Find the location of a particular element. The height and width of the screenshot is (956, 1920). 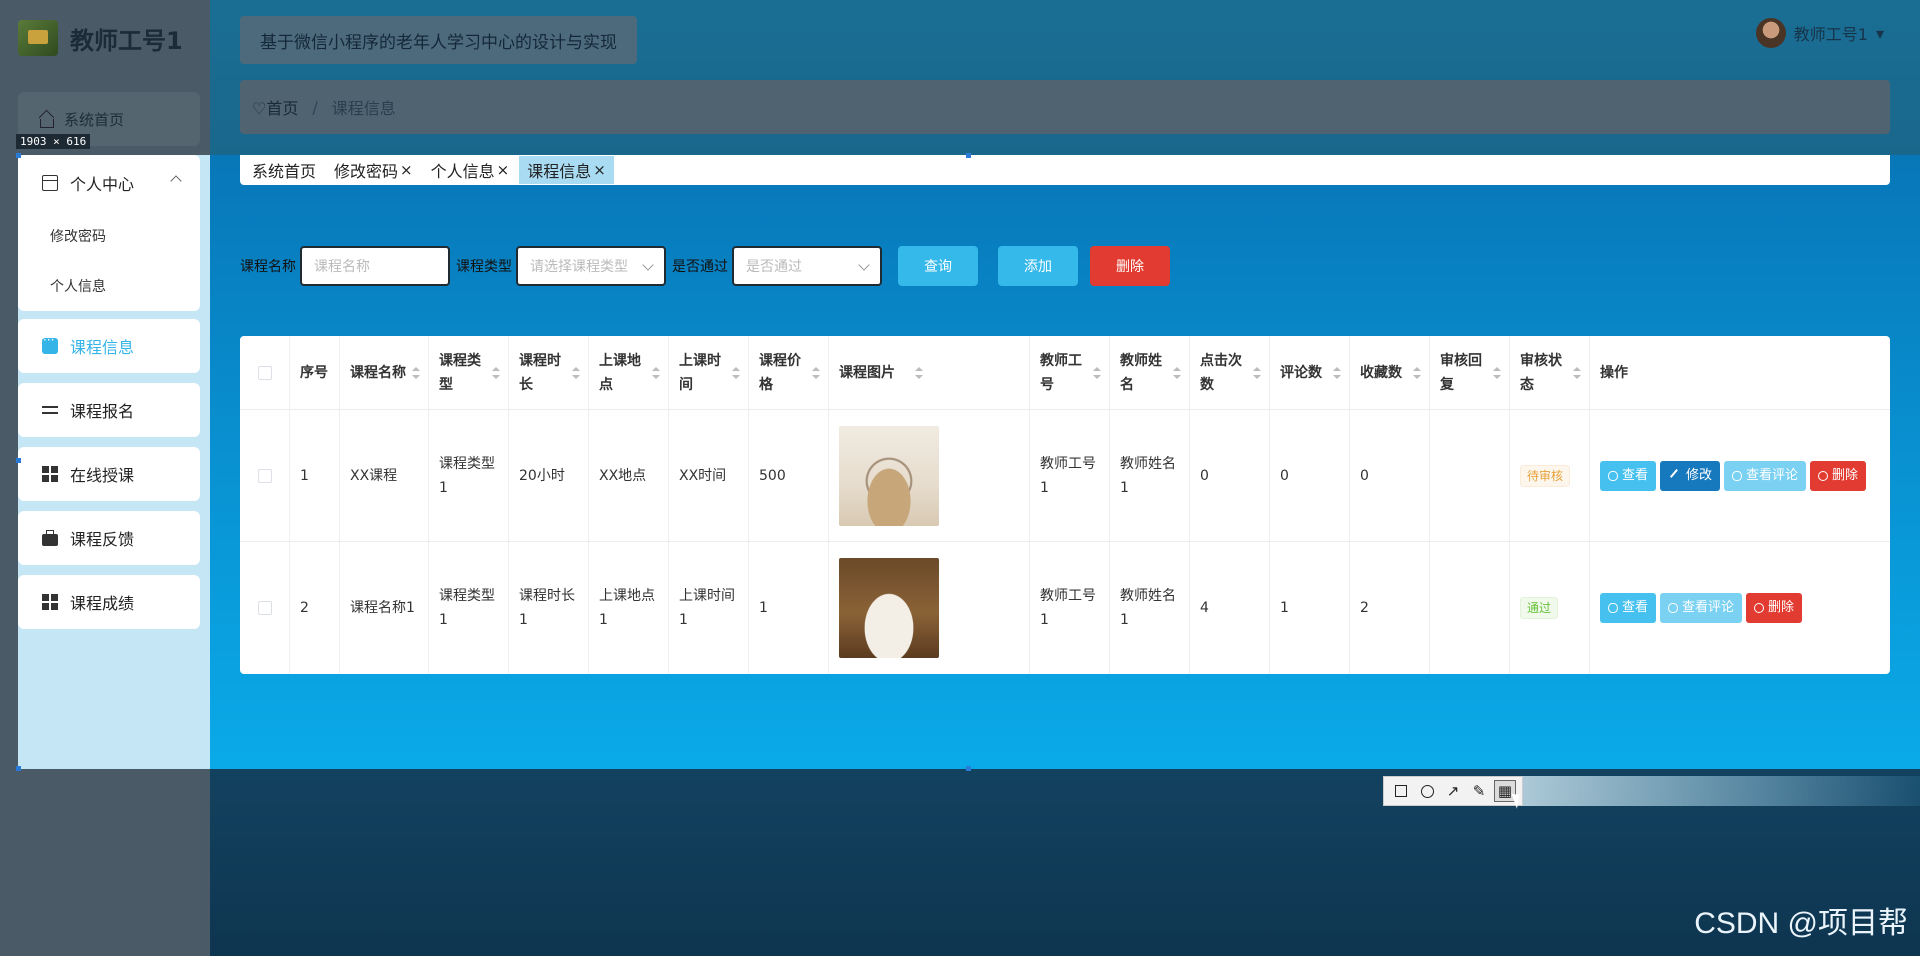

tag-change-password: 修改密码 × is located at coordinates (373, 170).